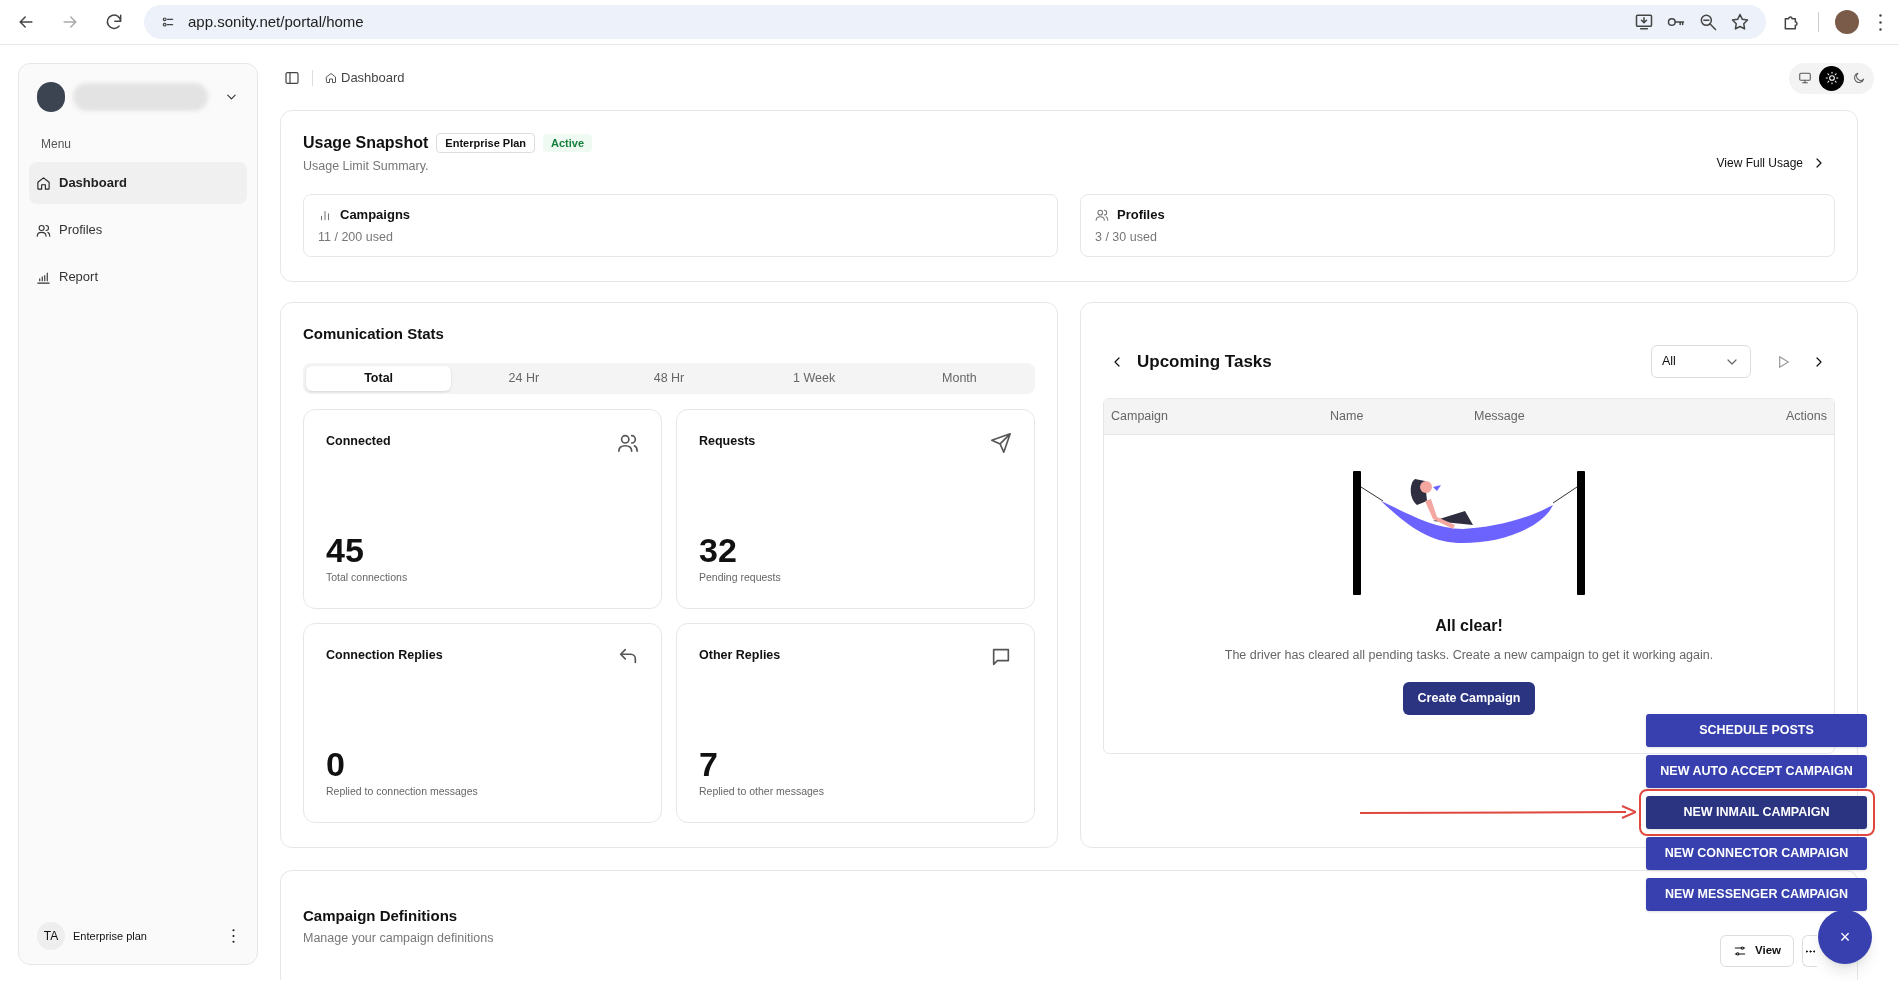 The width and height of the screenshot is (1898, 982). I want to click on menu-label: Menu, so click(56, 144).